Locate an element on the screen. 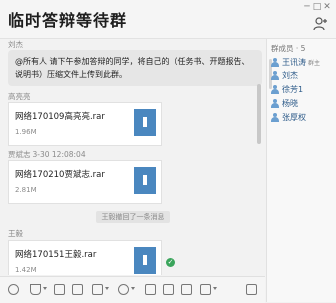 The width and height of the screenshot is (336, 303). member-name: 刘杰 is located at coordinates (290, 75).